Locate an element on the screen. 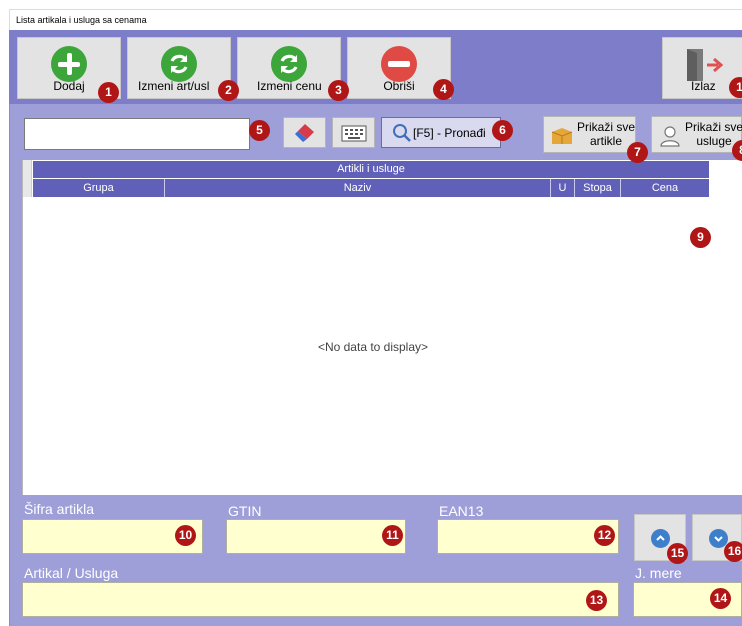 The image size is (742, 626). plus-circle-icon is located at coordinates (69, 64).